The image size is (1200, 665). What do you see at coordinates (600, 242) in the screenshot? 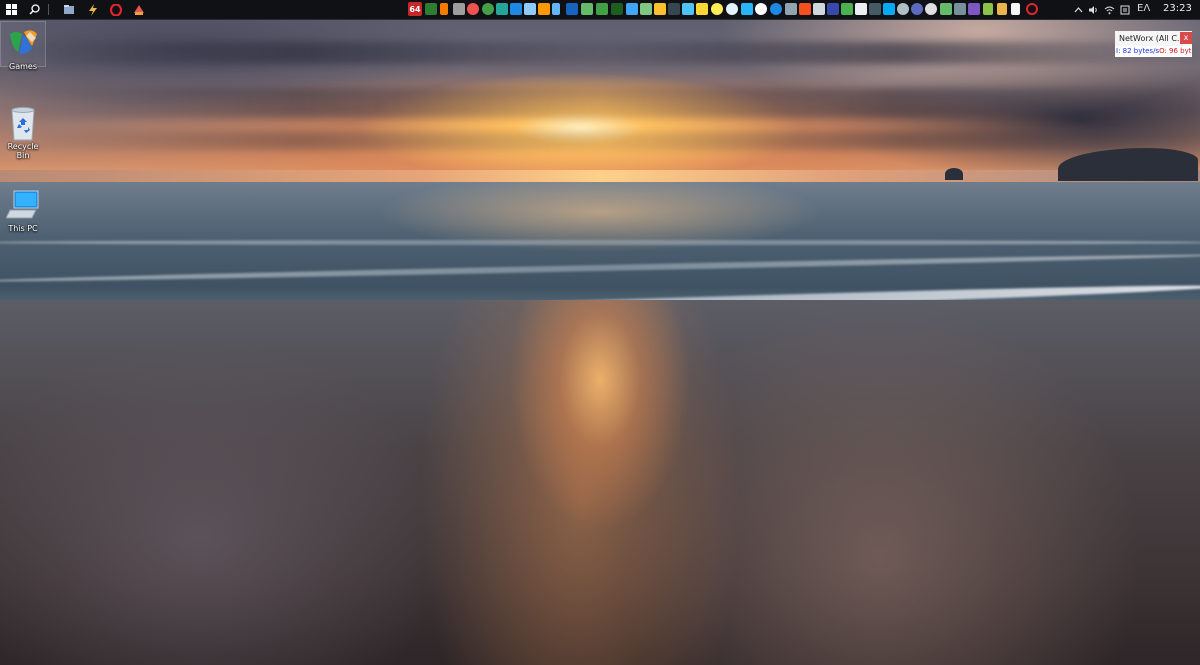
I see `wallpaper-foam` at bounding box center [600, 242].